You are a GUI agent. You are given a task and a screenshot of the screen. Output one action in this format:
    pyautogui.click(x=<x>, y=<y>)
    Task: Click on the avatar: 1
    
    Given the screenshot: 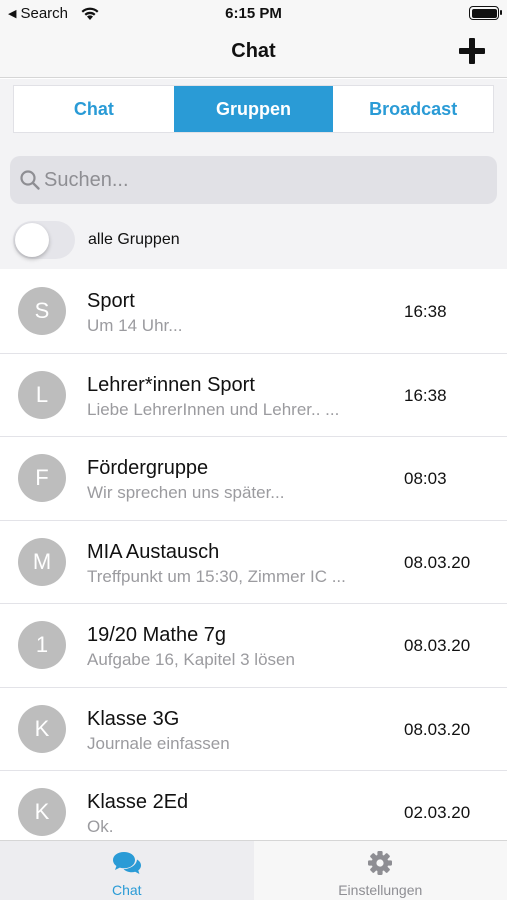 What is the action you would take?
    pyautogui.click(x=42, y=645)
    